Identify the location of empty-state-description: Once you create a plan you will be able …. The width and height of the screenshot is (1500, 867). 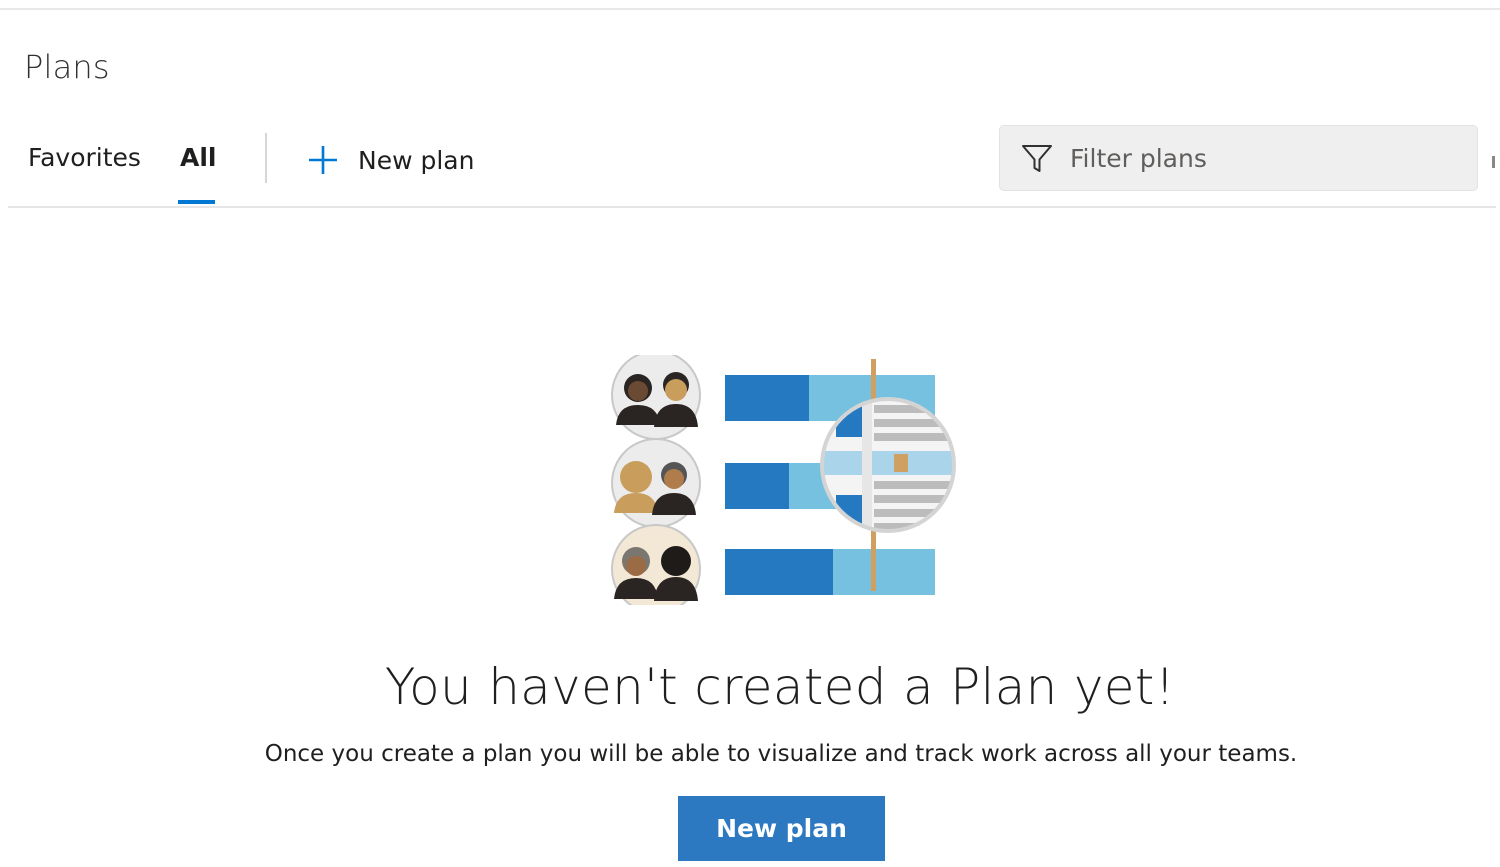
(781, 754).